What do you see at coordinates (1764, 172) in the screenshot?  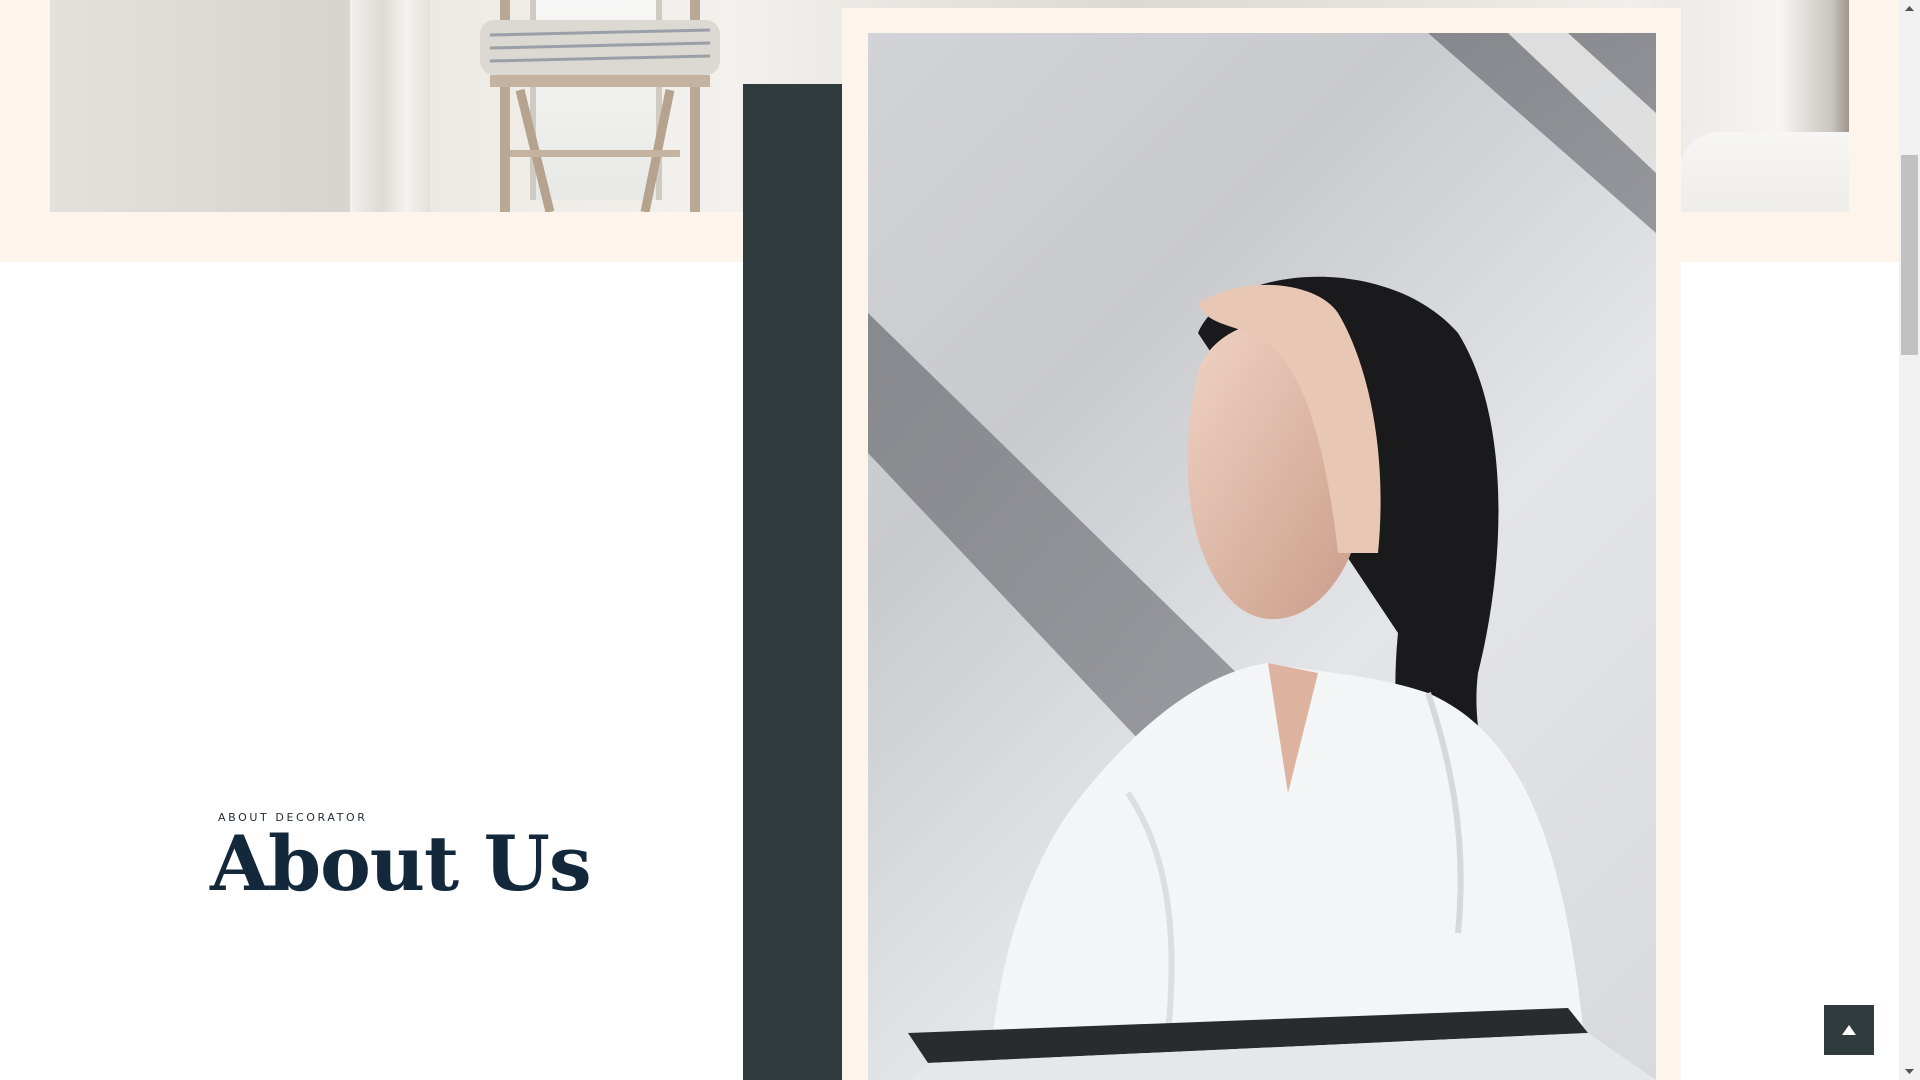 I see `bed-shape` at bounding box center [1764, 172].